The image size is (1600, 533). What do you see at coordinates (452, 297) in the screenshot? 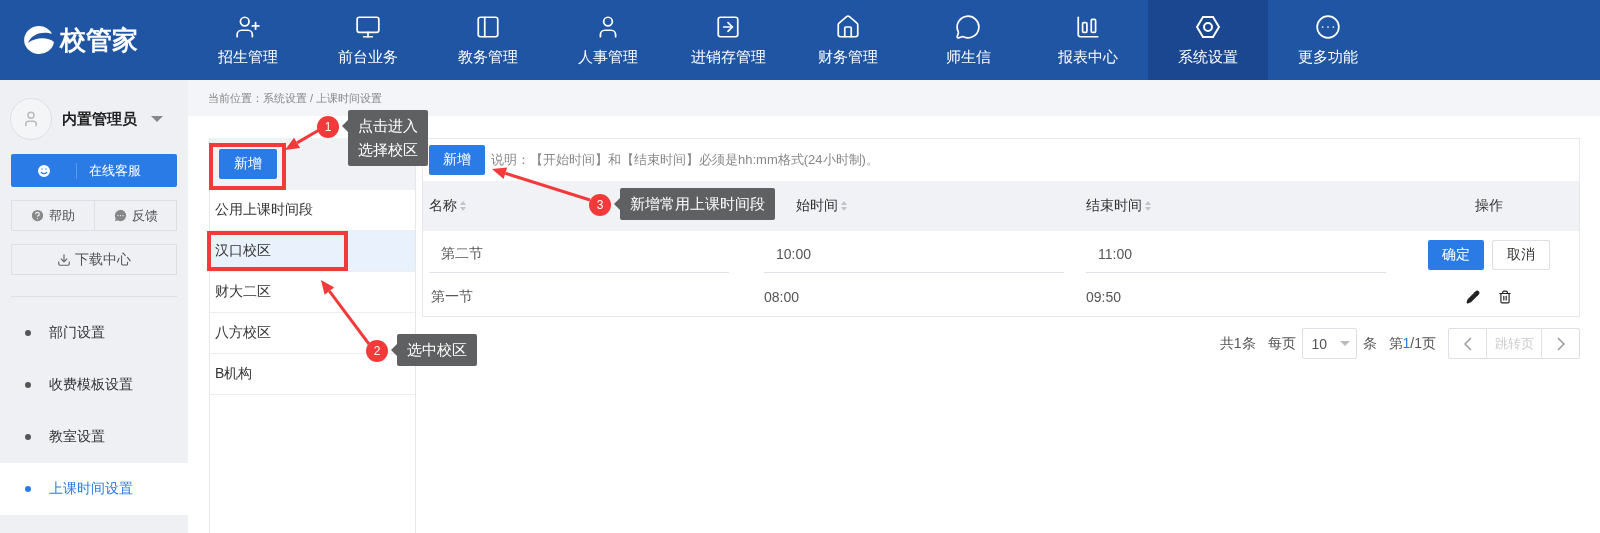
I see `table-cell: 第一节` at bounding box center [452, 297].